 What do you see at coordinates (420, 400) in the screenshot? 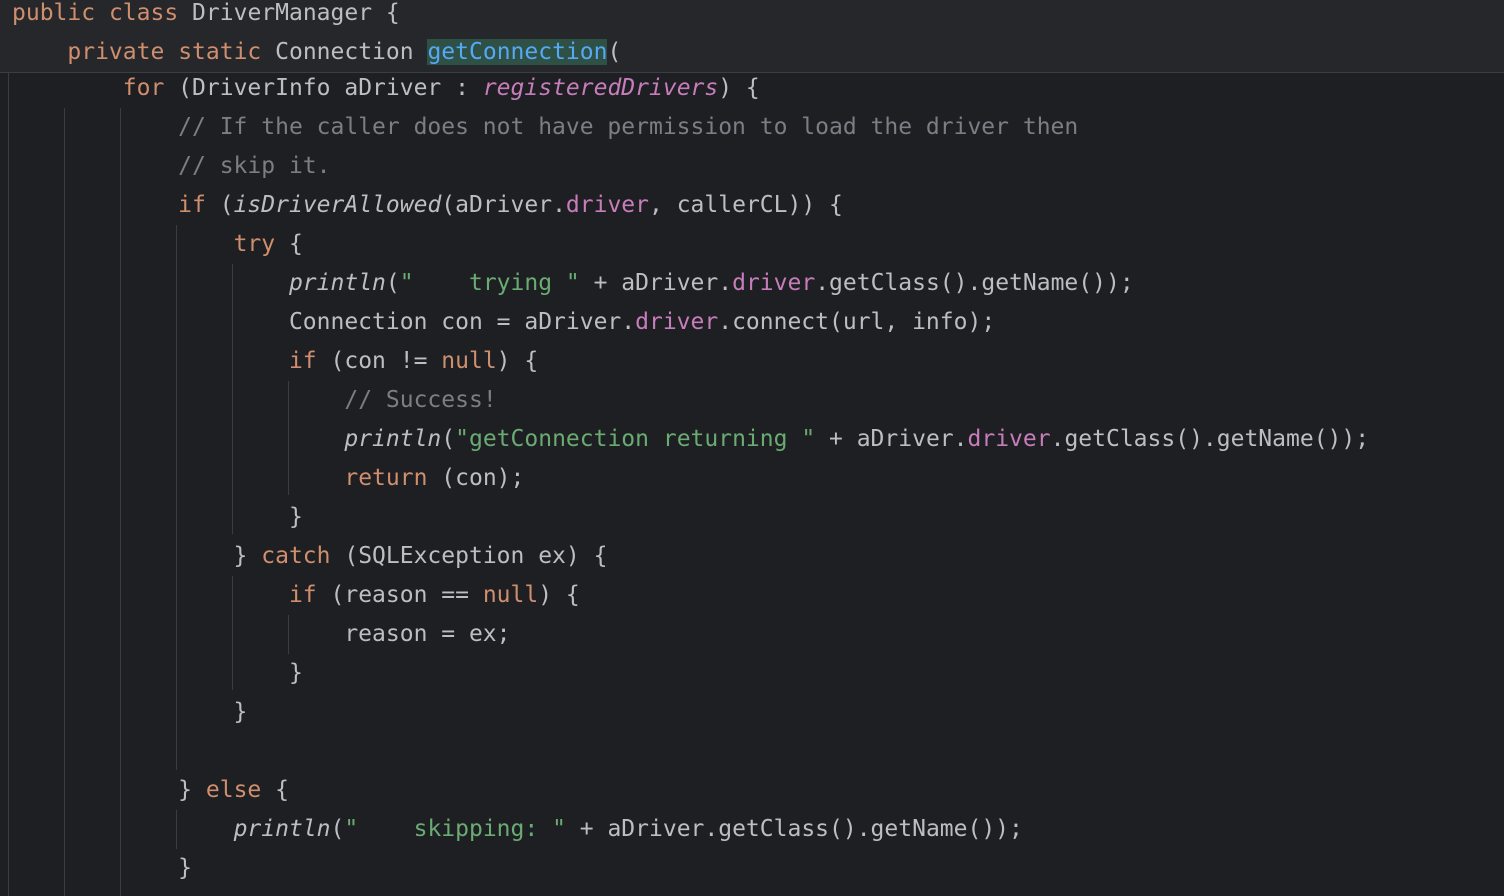
I see `line-text: // Success!` at bounding box center [420, 400].